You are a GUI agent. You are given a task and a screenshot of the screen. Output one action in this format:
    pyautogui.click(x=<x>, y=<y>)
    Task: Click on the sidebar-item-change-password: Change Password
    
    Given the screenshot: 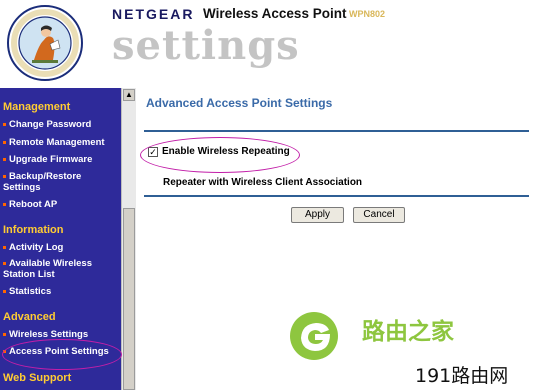 What is the action you would take?
    pyautogui.click(x=47, y=124)
    